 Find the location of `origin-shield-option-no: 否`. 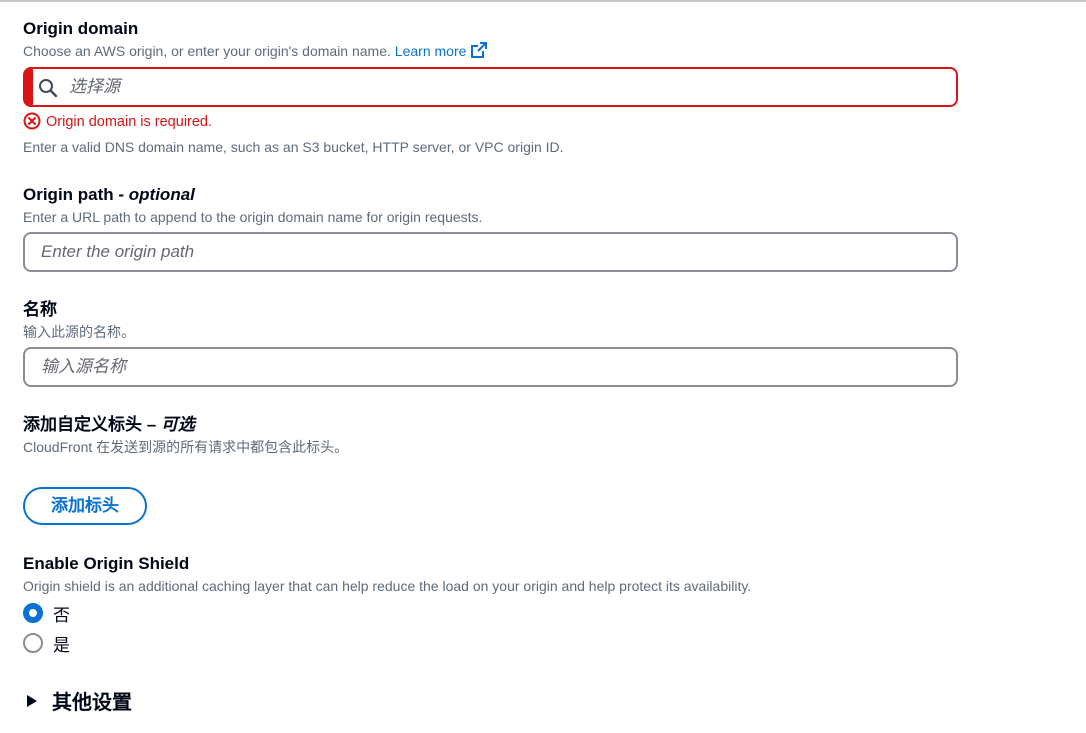

origin-shield-option-no: 否 is located at coordinates (46, 613).